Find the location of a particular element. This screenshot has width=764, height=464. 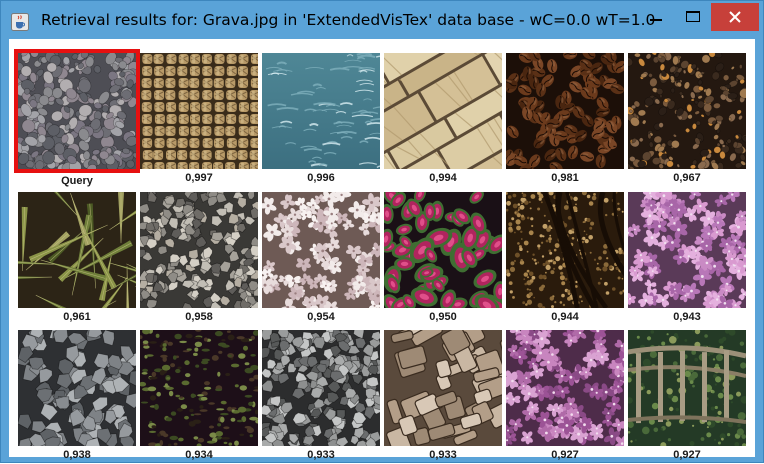

result-cell: 0,950 is located at coordinates (445, 259).